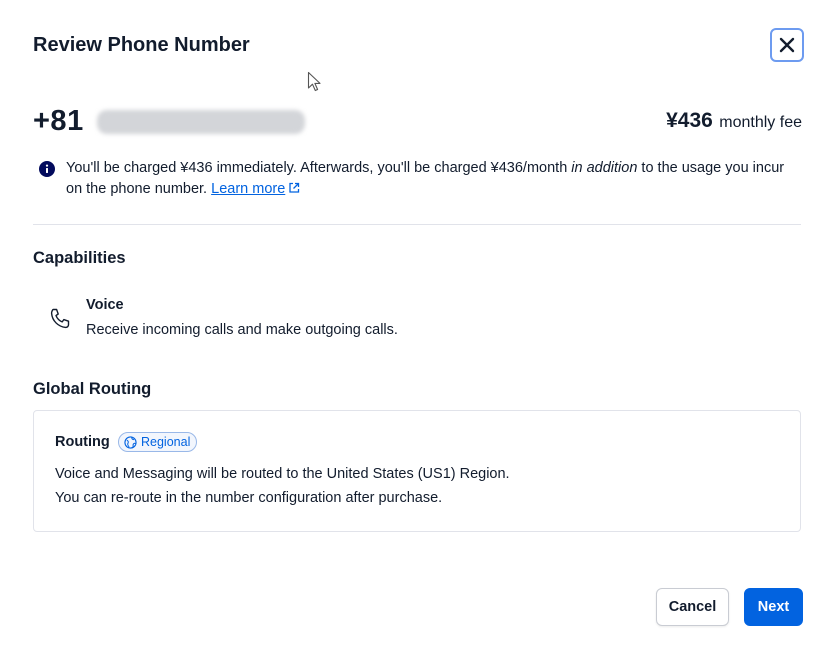 The height and width of the screenshot is (651, 829). Describe the element at coordinates (294, 187) in the screenshot. I see `external-link-icon` at that location.